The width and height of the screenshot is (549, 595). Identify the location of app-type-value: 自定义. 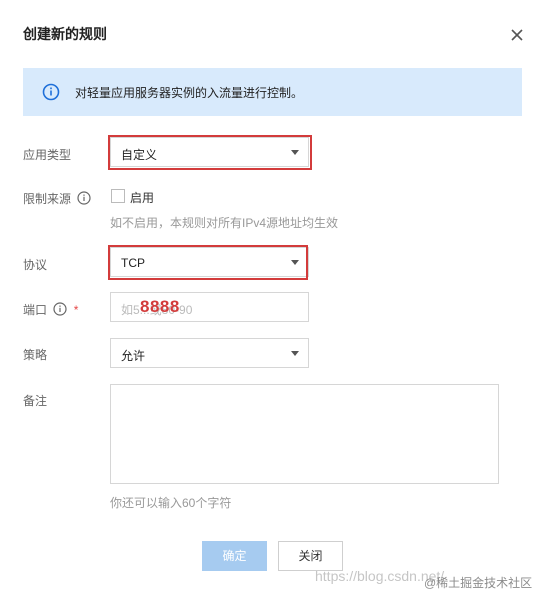
(139, 155).